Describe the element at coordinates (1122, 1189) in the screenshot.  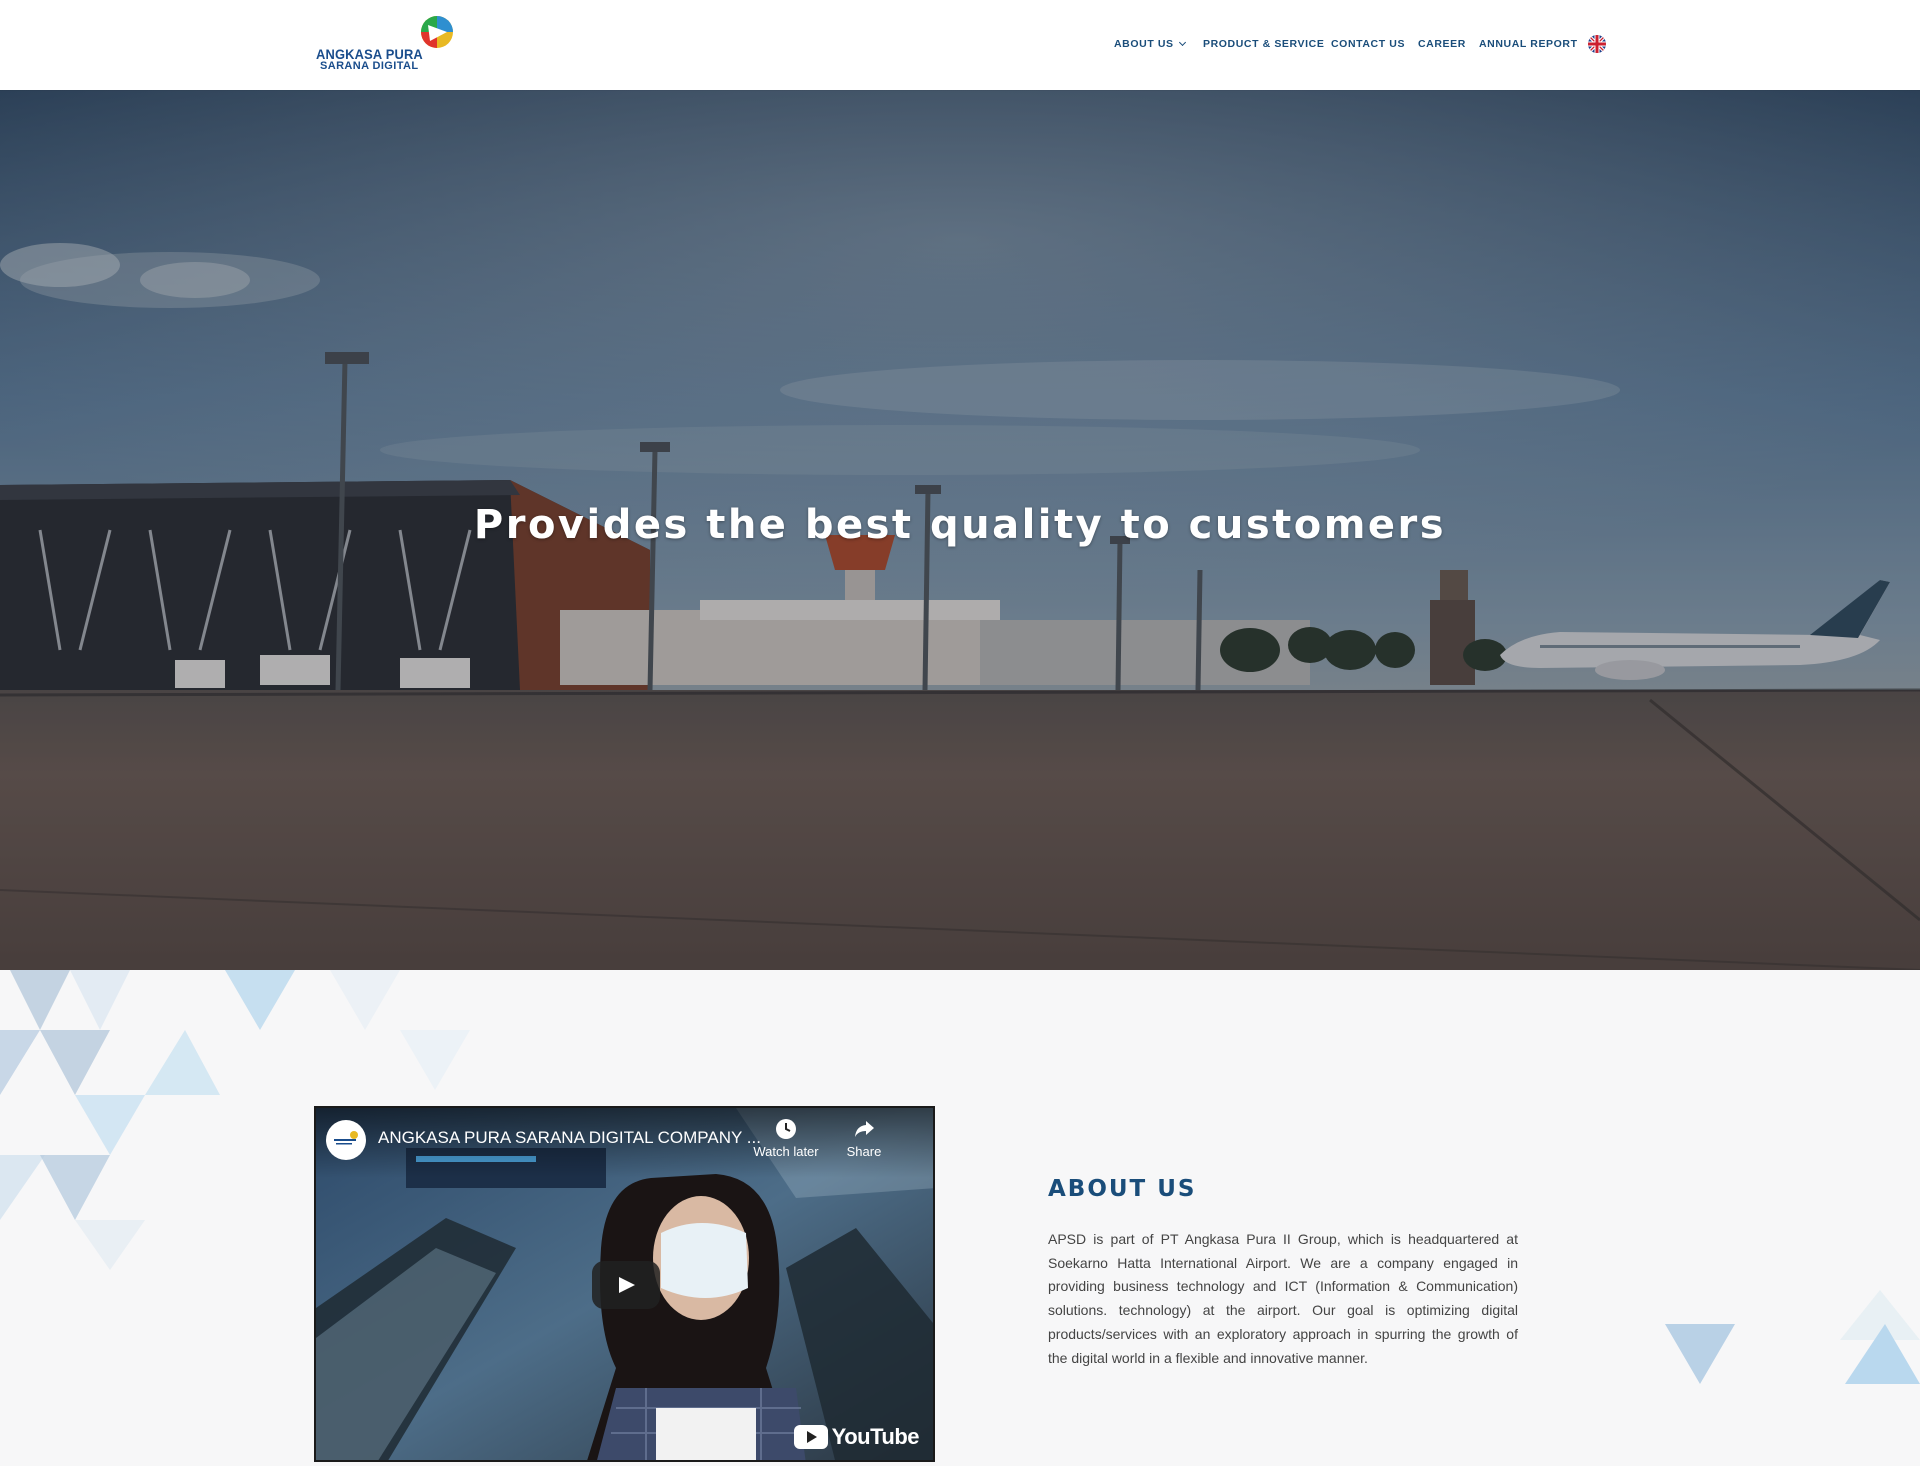
I see `about-heading: ABOUT US` at that location.